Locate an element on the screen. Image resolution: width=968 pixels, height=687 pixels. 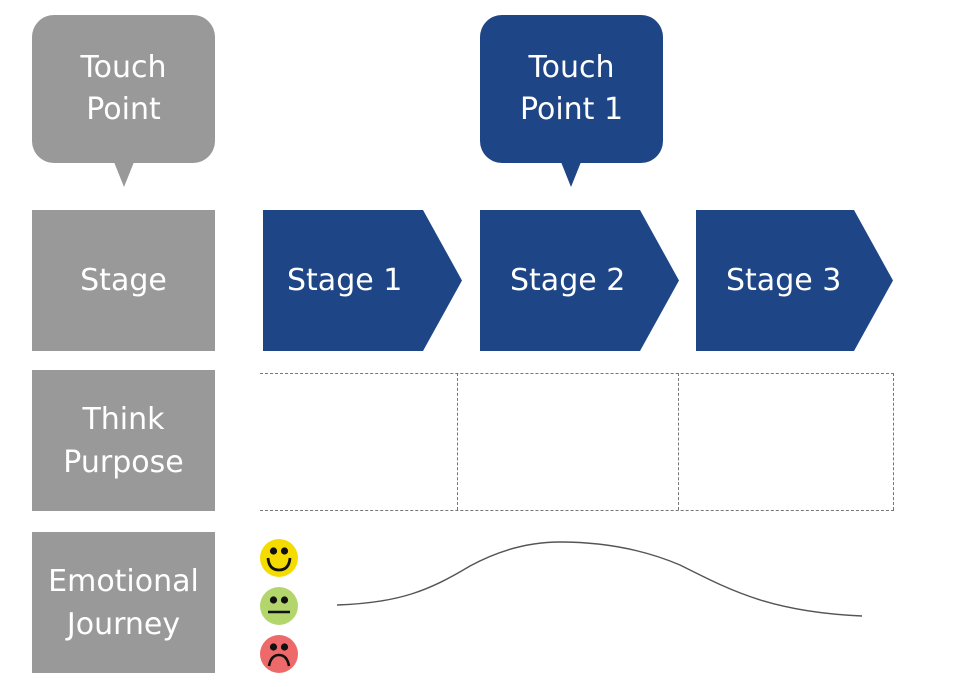
stage-1-label: Stage 1 is located at coordinates (345, 280).